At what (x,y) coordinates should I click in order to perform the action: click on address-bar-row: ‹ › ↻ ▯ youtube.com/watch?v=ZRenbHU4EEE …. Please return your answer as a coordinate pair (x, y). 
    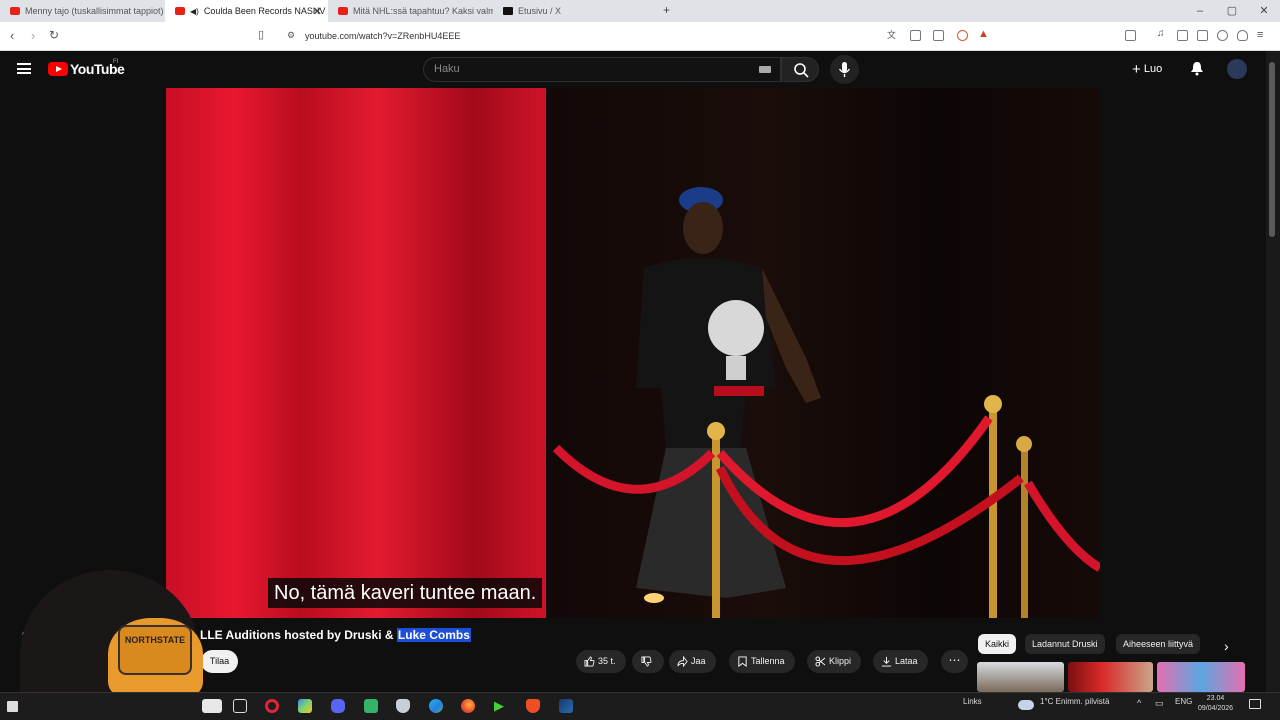
    Looking at the image, I should click on (640, 36).